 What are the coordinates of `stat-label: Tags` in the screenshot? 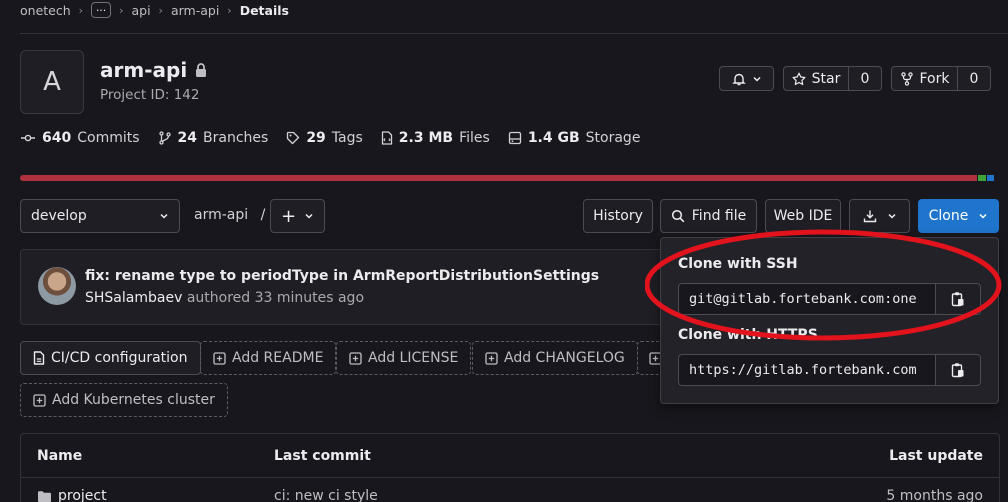 It's located at (347, 138).